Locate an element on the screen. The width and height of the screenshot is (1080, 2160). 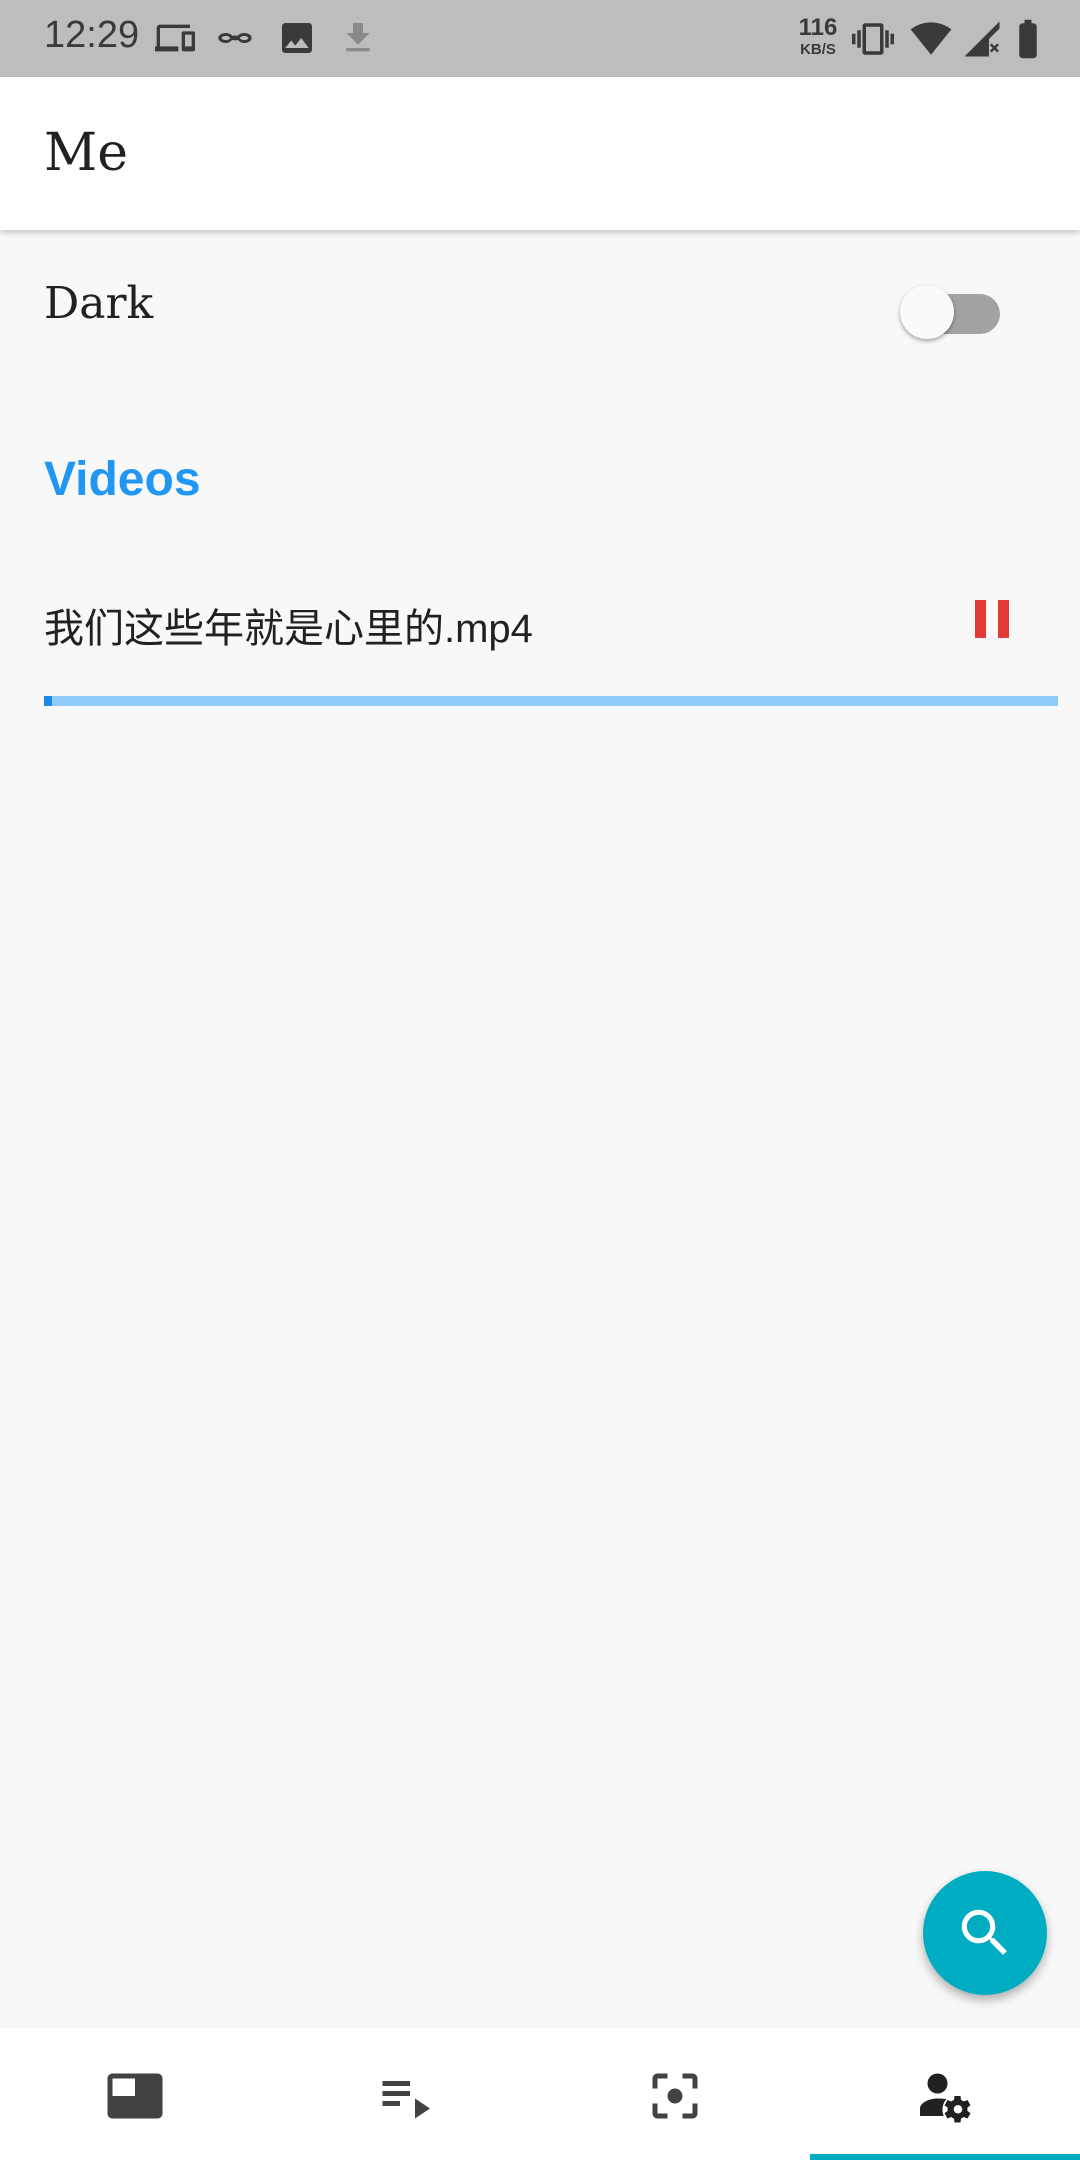
nav-tab-me is located at coordinates (945, 2094).